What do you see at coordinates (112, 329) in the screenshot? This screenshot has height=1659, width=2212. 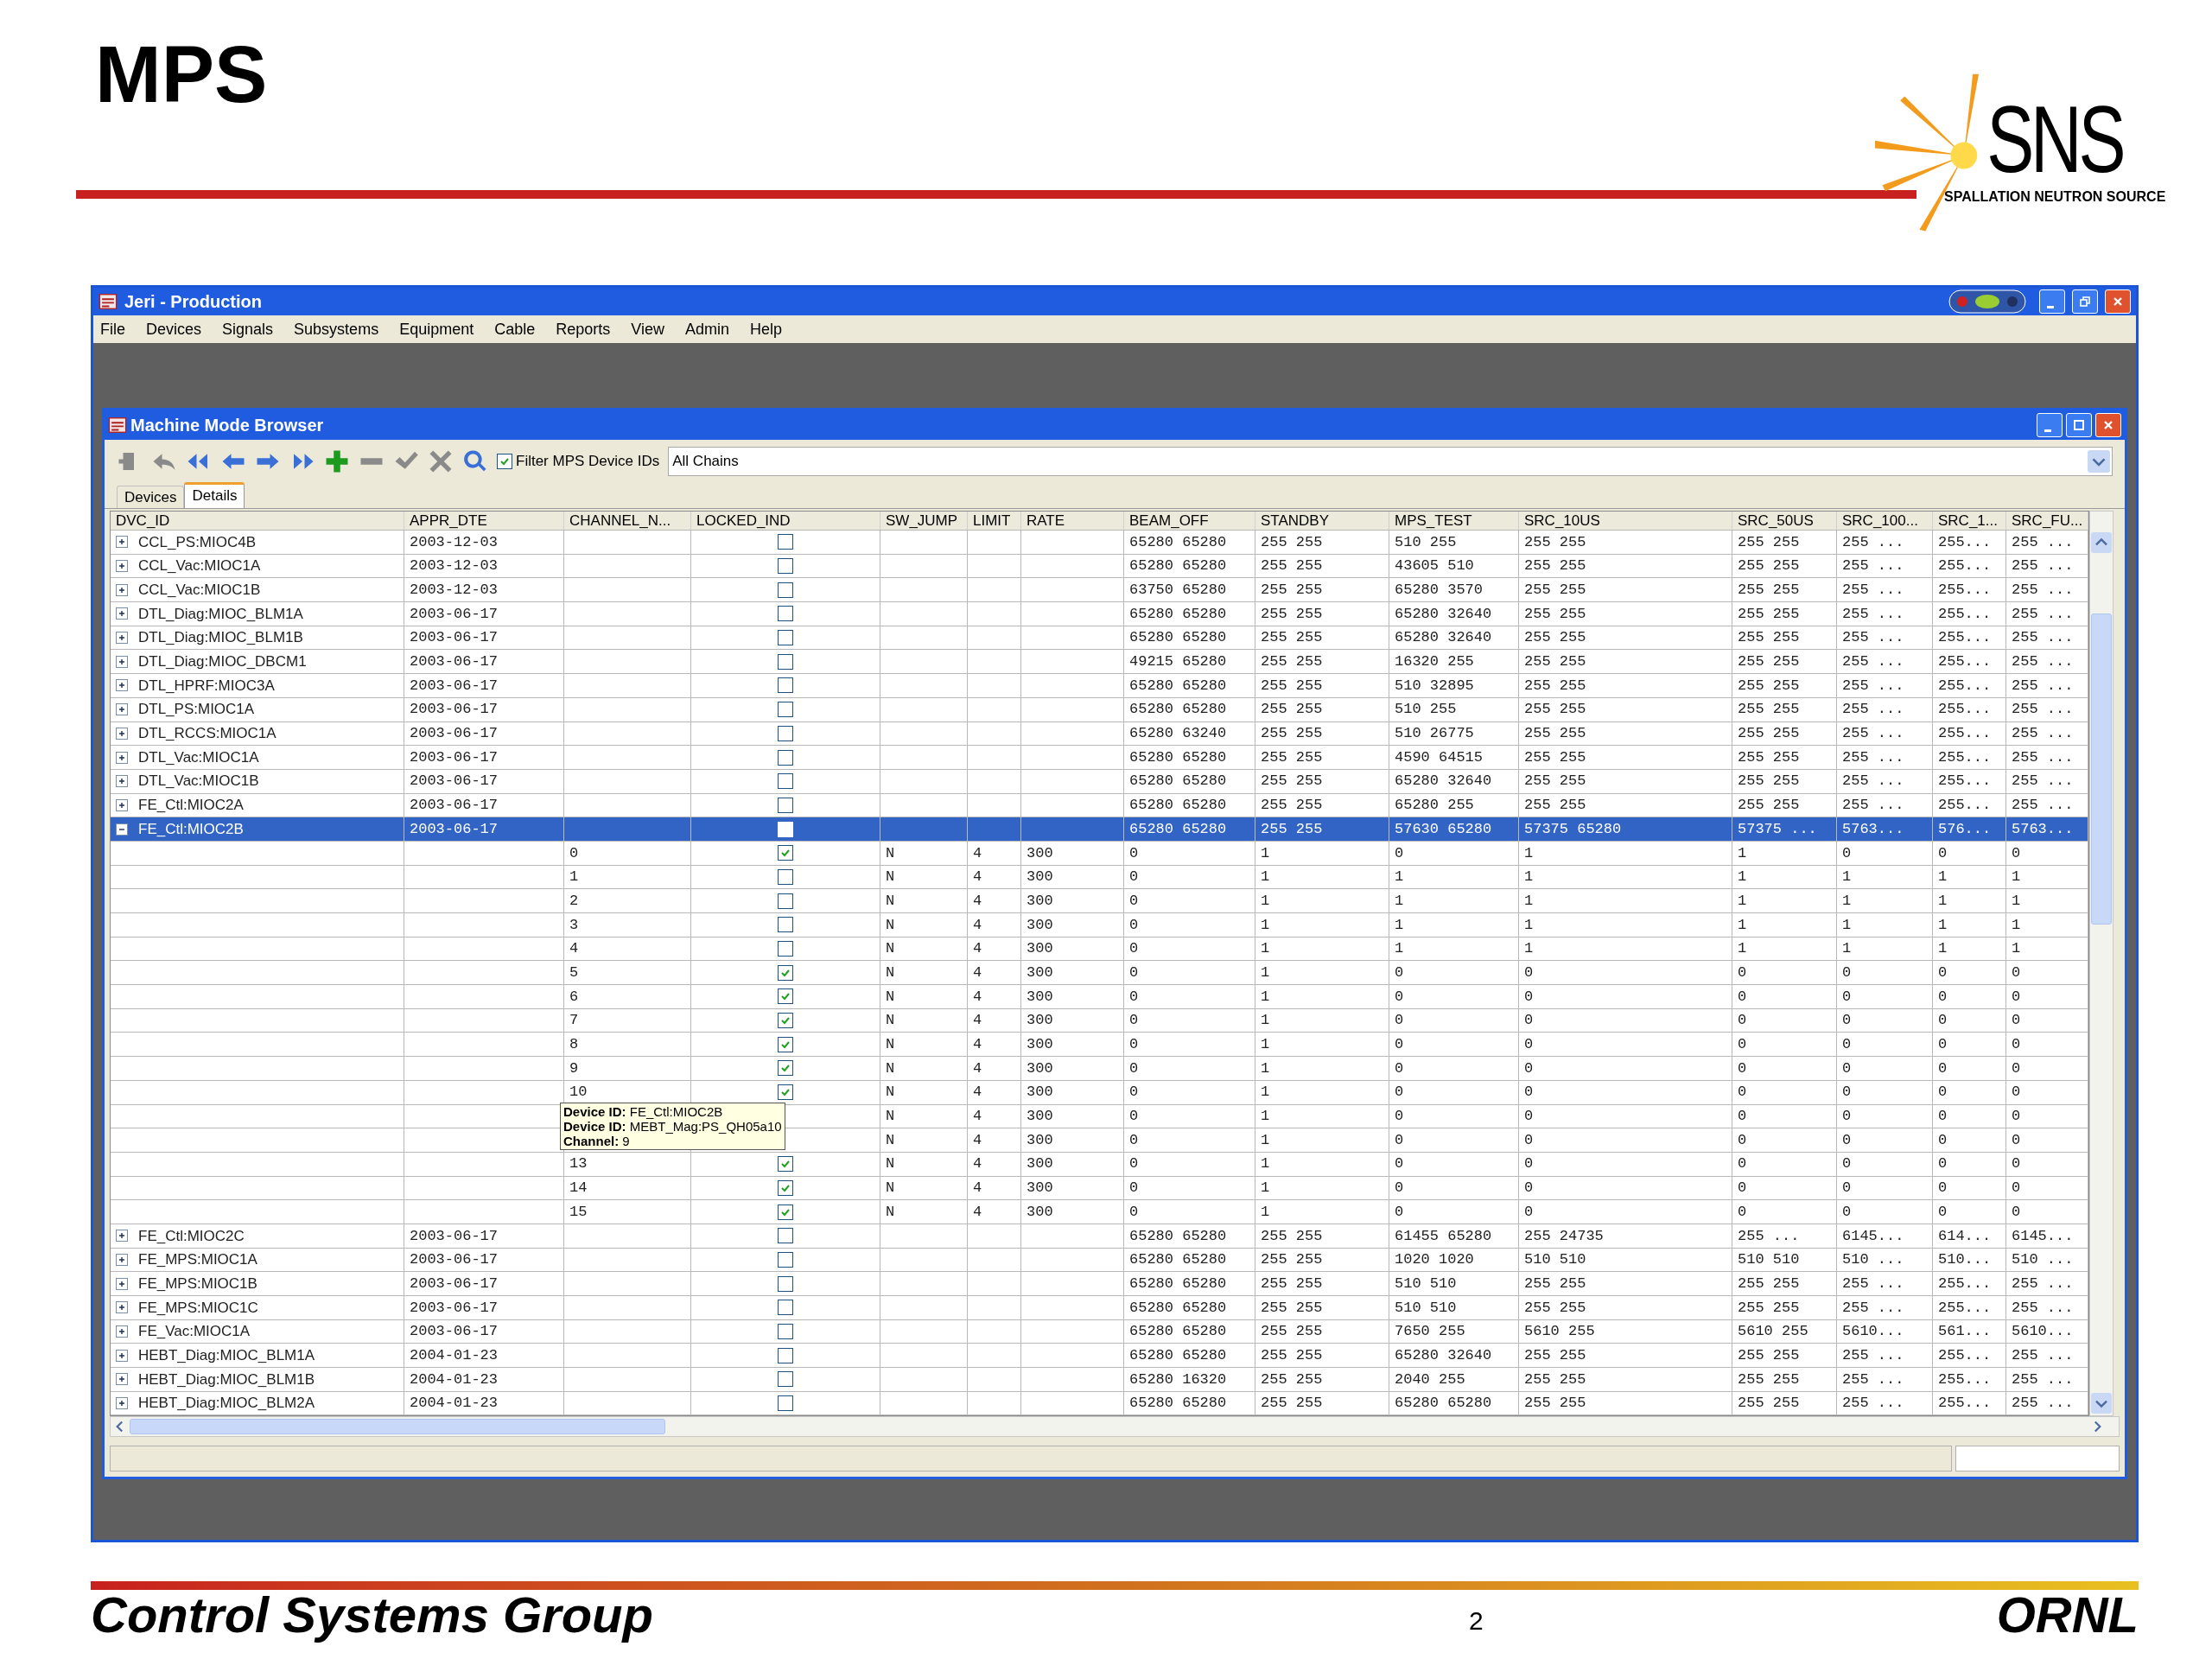 I see `menu-item: File` at bounding box center [112, 329].